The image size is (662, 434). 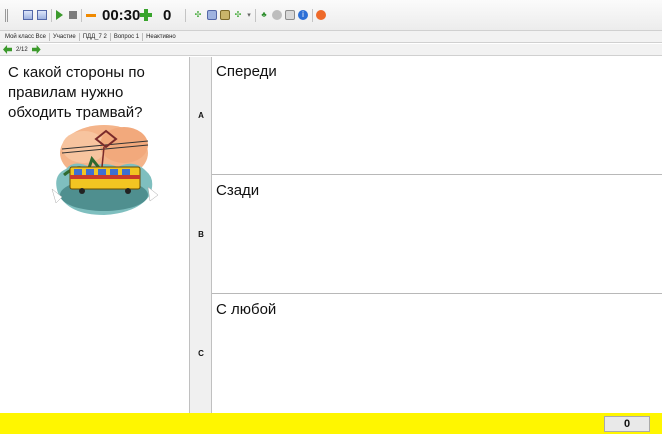 What do you see at coordinates (105, 170) in the screenshot?
I see `tram-illustration` at bounding box center [105, 170].